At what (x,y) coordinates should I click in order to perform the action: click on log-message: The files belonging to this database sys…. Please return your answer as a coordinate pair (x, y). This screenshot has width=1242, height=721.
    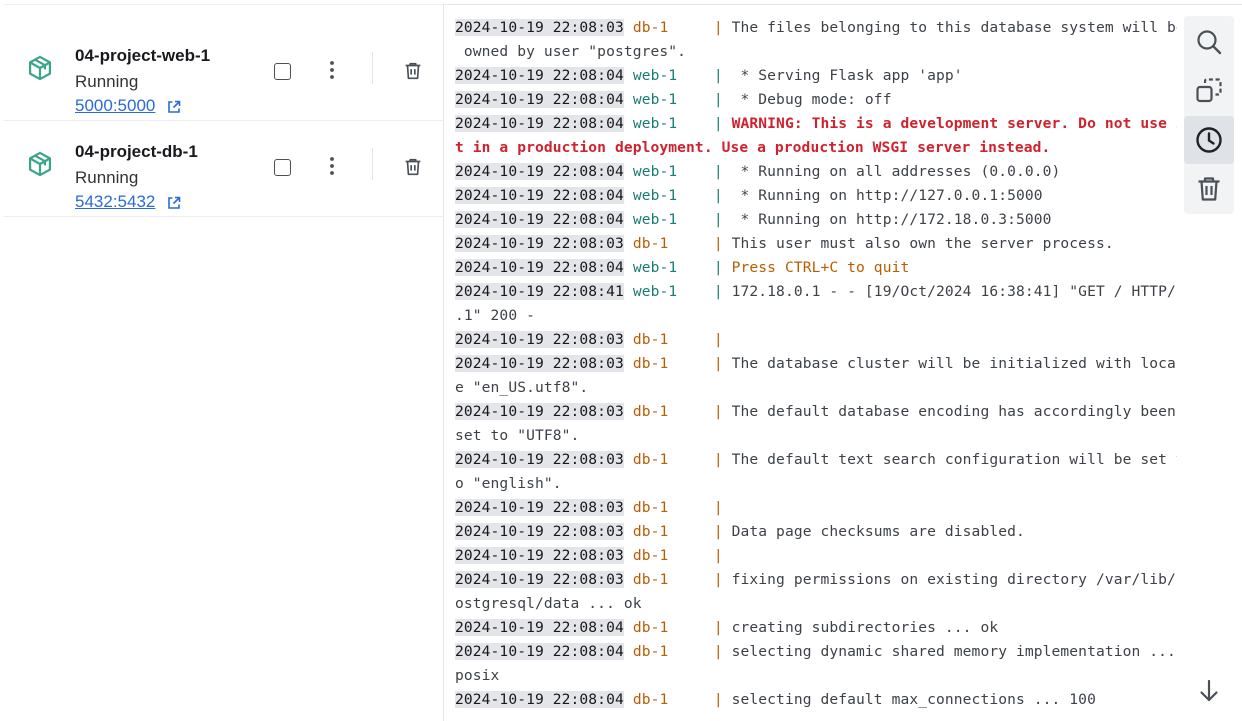
    Looking at the image, I should click on (954, 27).